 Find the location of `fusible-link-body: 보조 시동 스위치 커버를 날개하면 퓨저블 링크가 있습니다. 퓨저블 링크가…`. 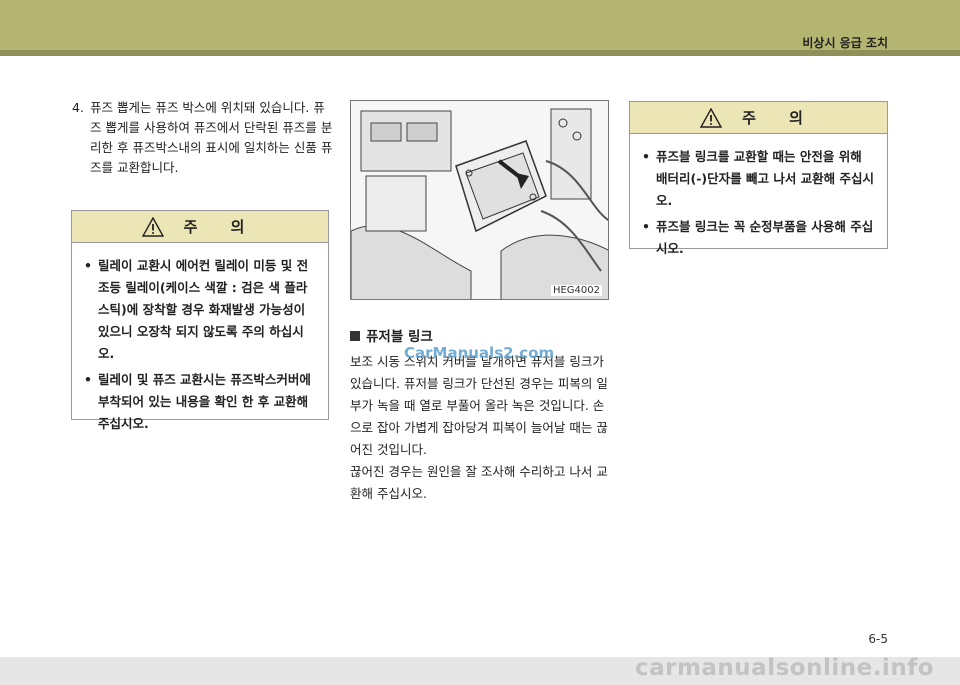

fusible-link-body: 보조 시동 스위치 커버를 날개하면 퓨저블 링크가 있습니다. 퓨저블 링크가… is located at coordinates (482, 428).